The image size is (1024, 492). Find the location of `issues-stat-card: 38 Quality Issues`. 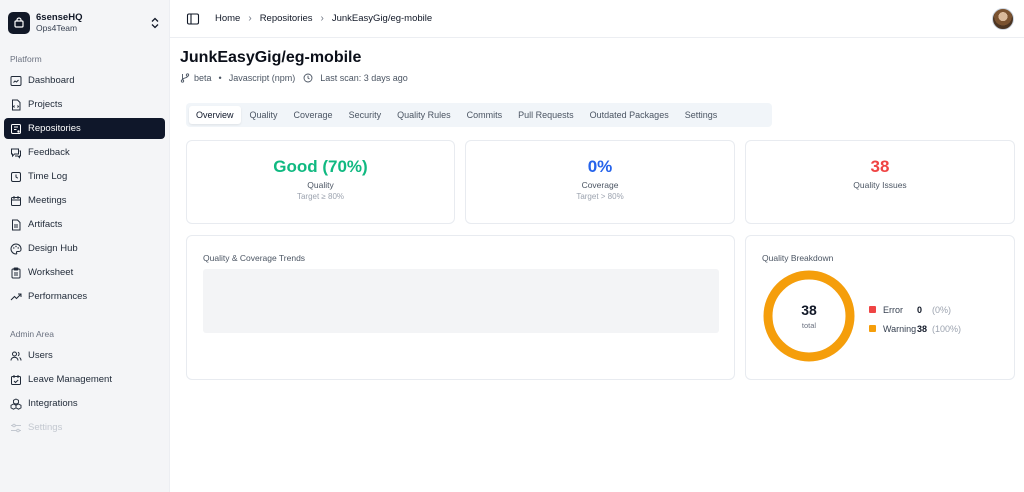

issues-stat-card: 38 Quality Issues is located at coordinates (880, 182).